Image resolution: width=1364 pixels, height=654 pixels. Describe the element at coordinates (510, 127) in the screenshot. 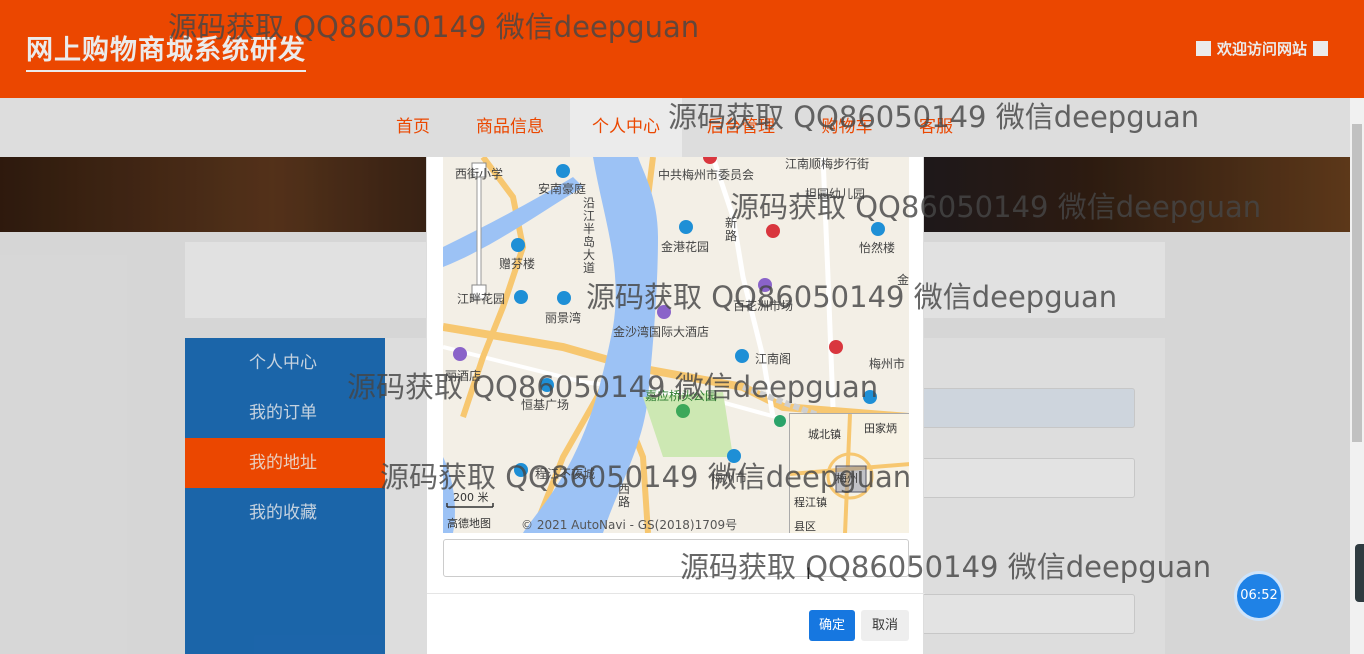

I see `nav-item-products: 商品信息` at that location.